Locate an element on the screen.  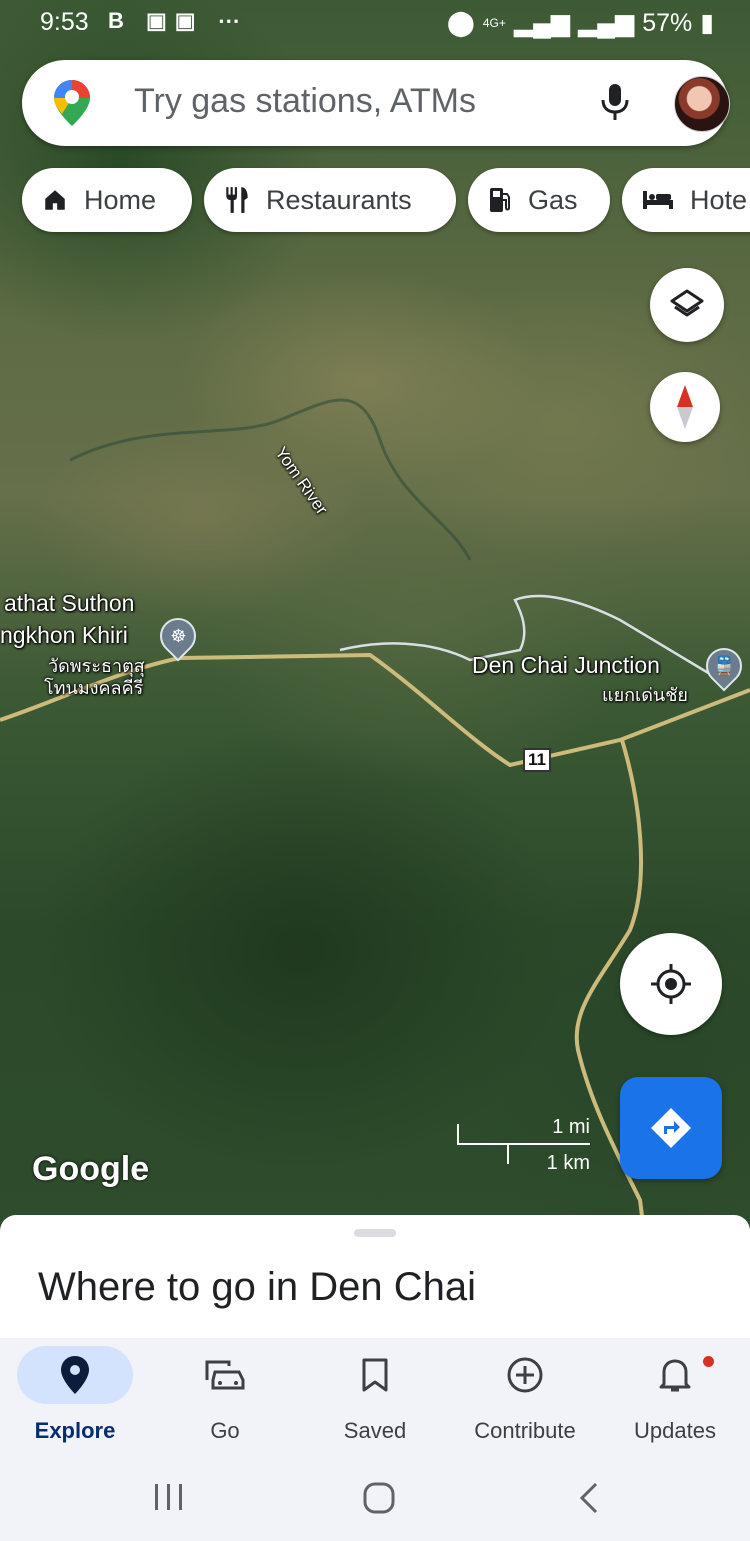
account-avatar is located at coordinates (702, 104).